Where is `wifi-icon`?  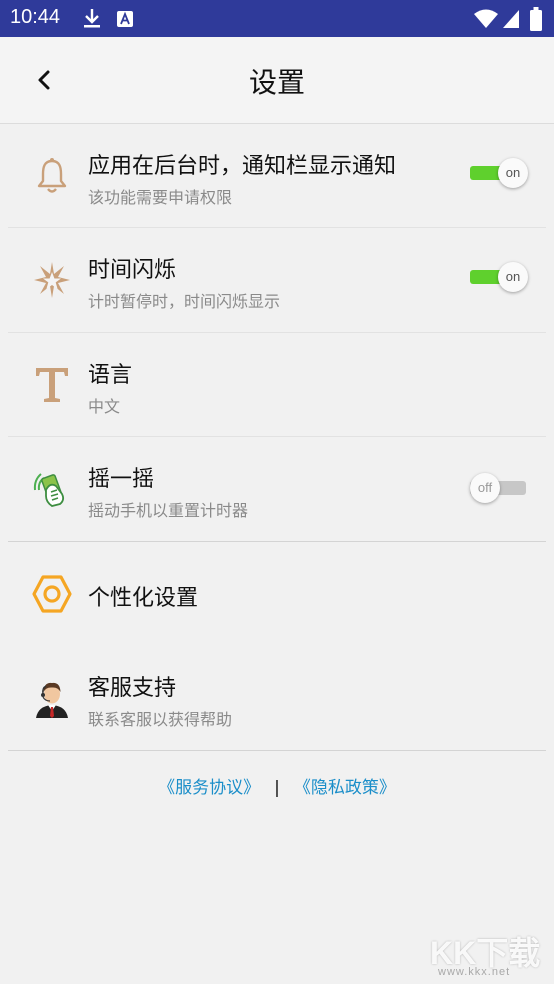
wifi-icon is located at coordinates (486, 18).